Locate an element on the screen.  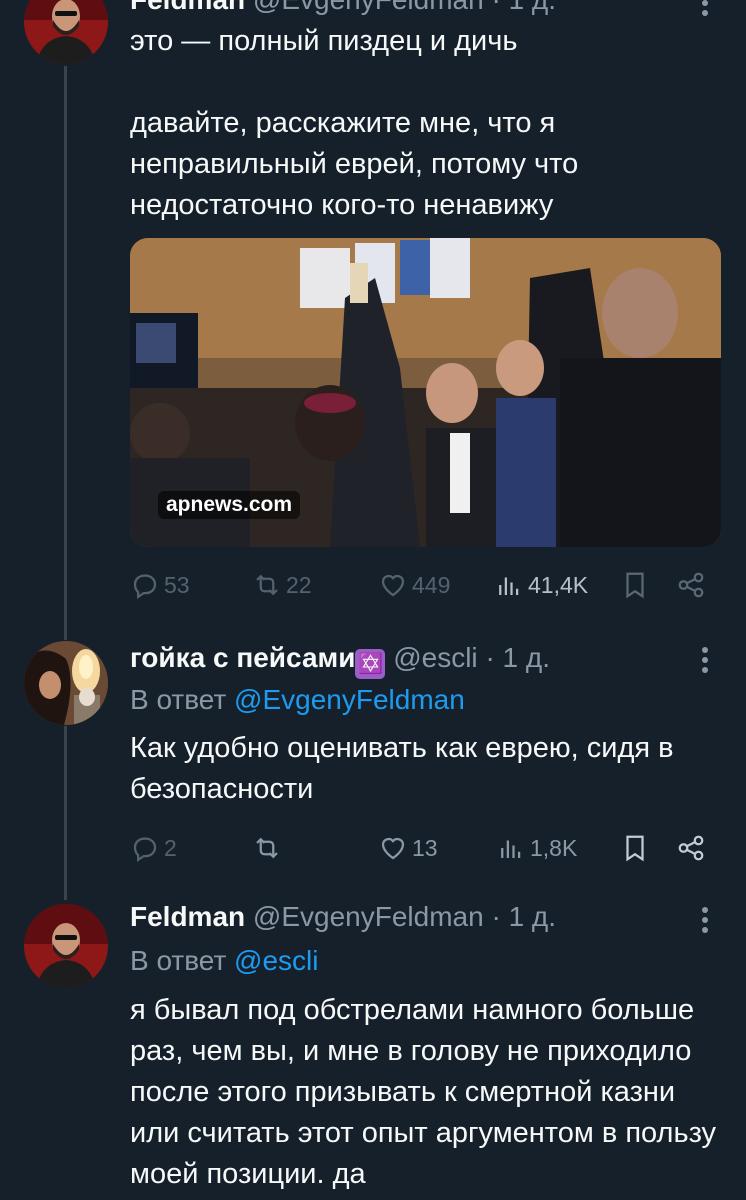
image-source-badge: apnews.com is located at coordinates (229, 505).